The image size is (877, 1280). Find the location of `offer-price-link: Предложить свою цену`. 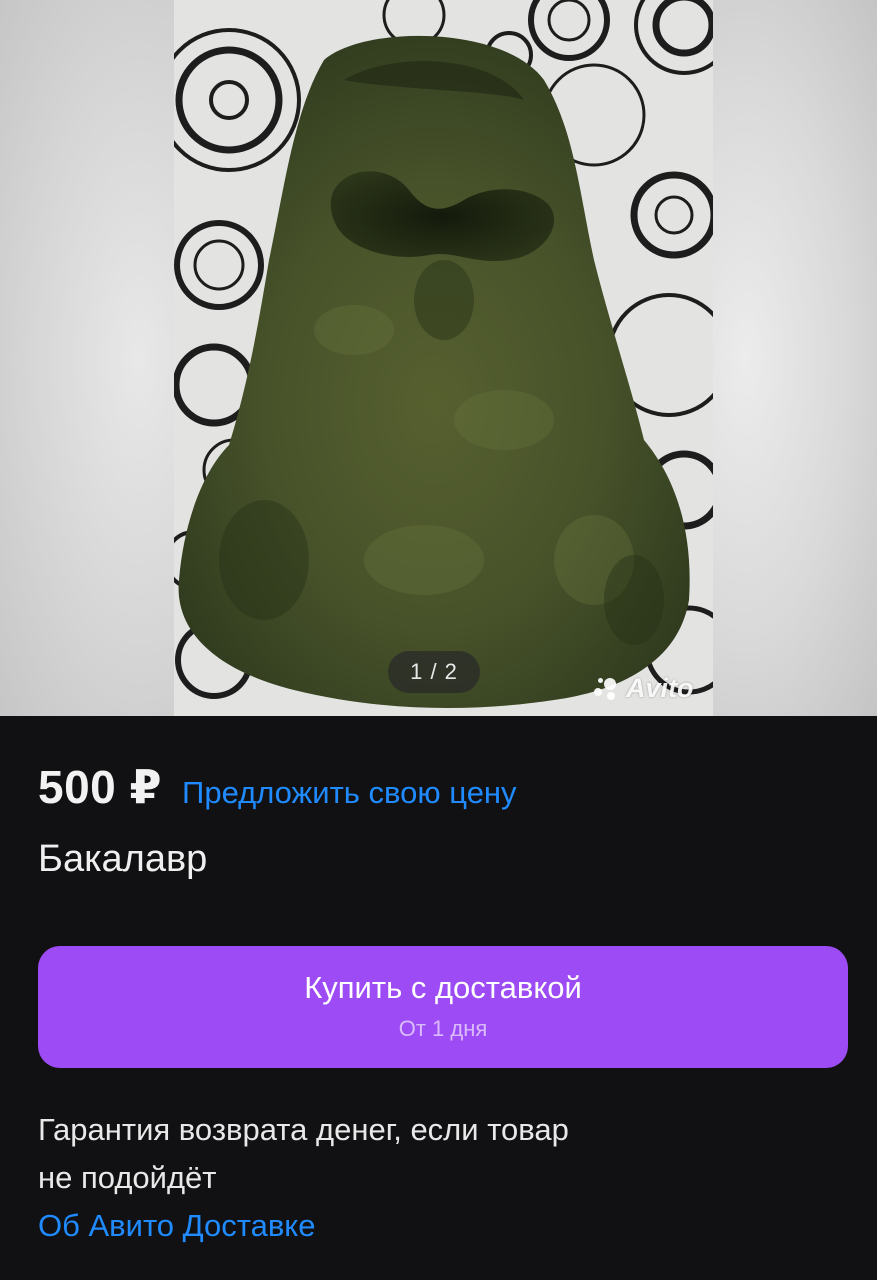

offer-price-link: Предложить свою цену is located at coordinates (349, 793).